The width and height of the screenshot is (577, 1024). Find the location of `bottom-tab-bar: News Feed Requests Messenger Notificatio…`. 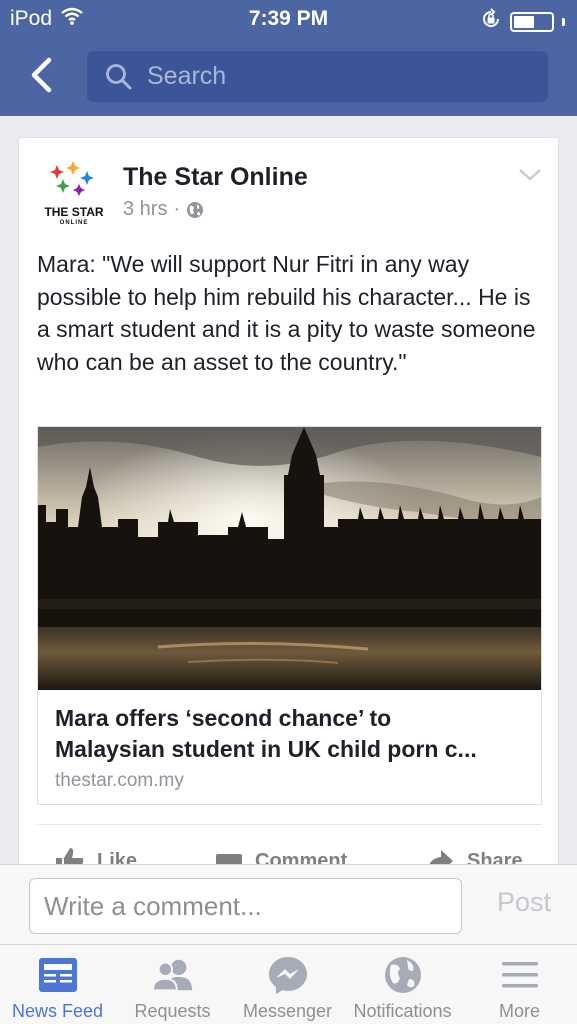

bottom-tab-bar: News Feed Requests Messenger Notificatio… is located at coordinates (288, 984).